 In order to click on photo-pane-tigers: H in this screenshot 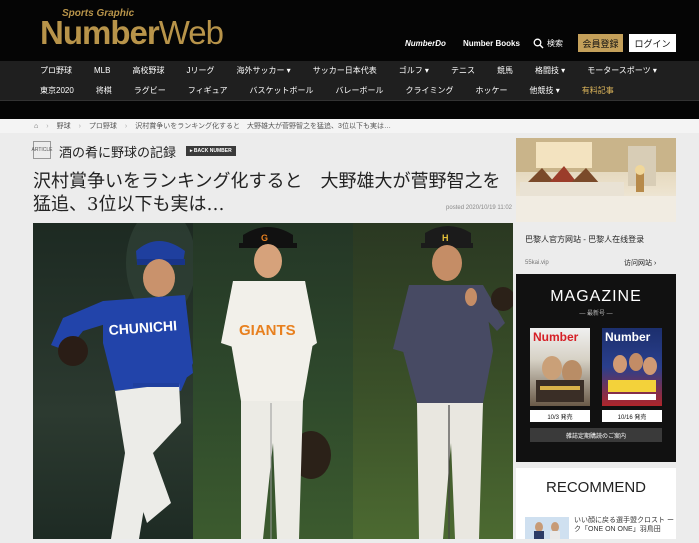, I will do `click(433, 381)`.